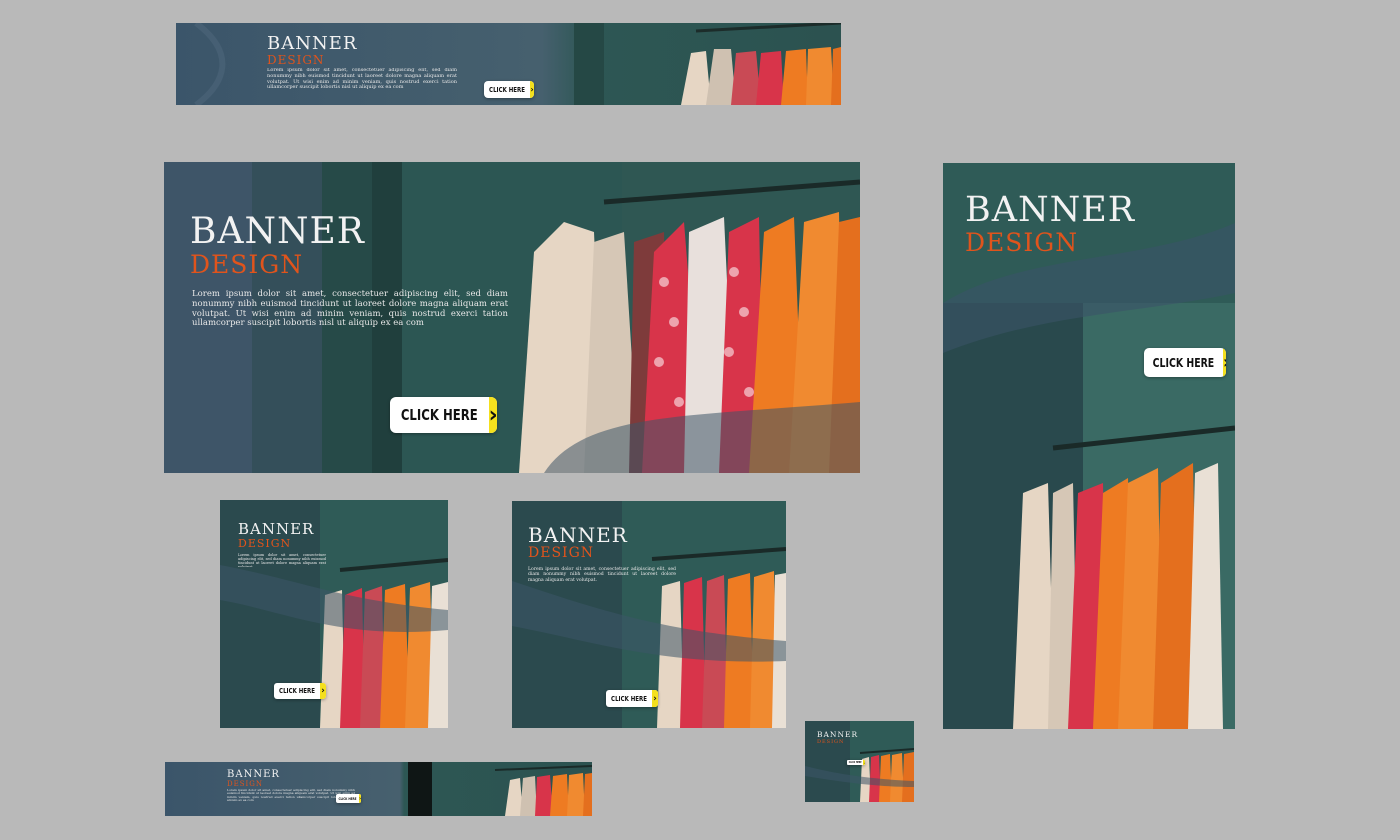 This screenshot has height=840, width=1400. Describe the element at coordinates (1089, 446) in the screenshot. I see `banner-skyscraper: BANNER DESIGN CLICK HERE ›` at that location.